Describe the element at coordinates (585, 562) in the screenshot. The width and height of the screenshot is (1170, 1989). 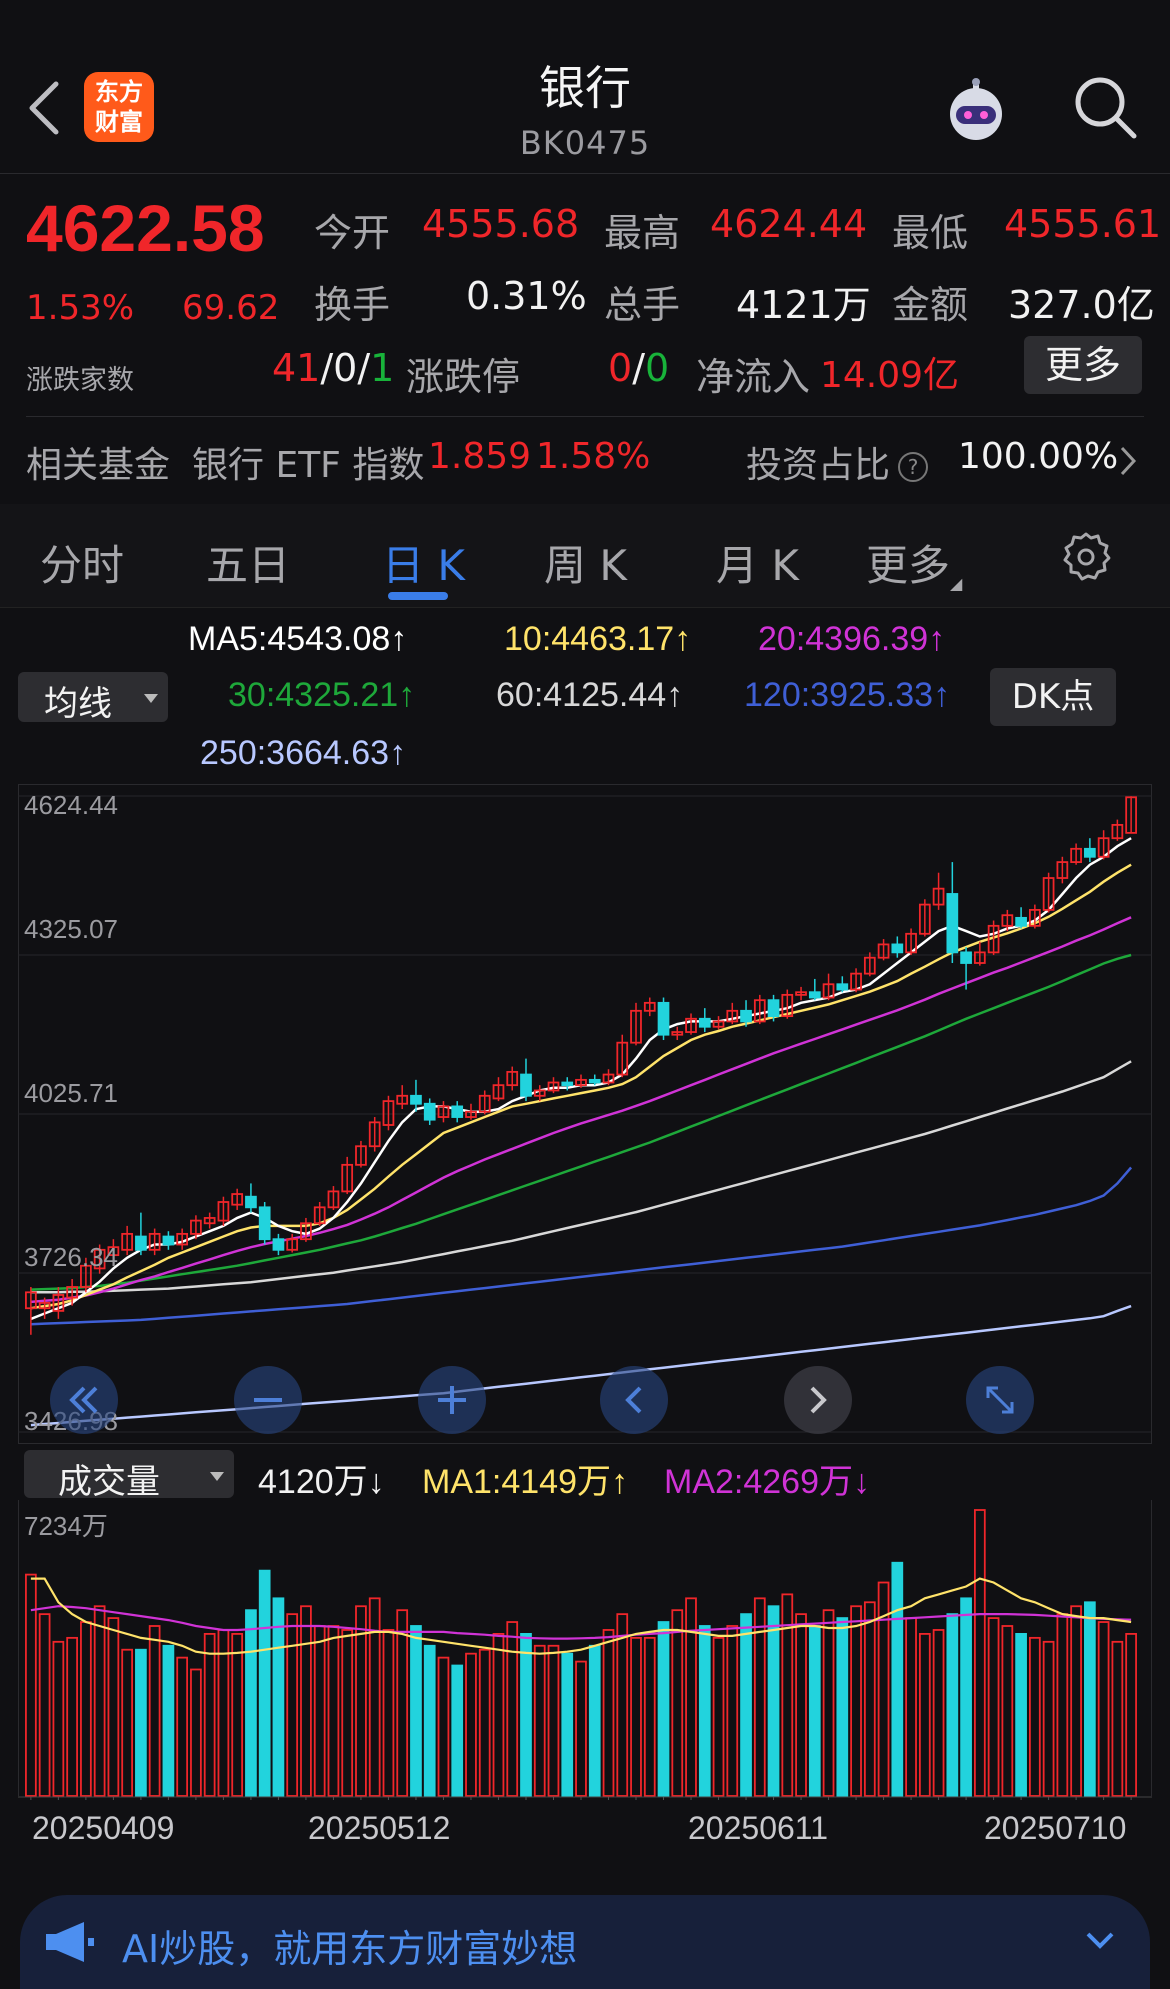
I see `tab-weekly-k: 周 K` at that location.